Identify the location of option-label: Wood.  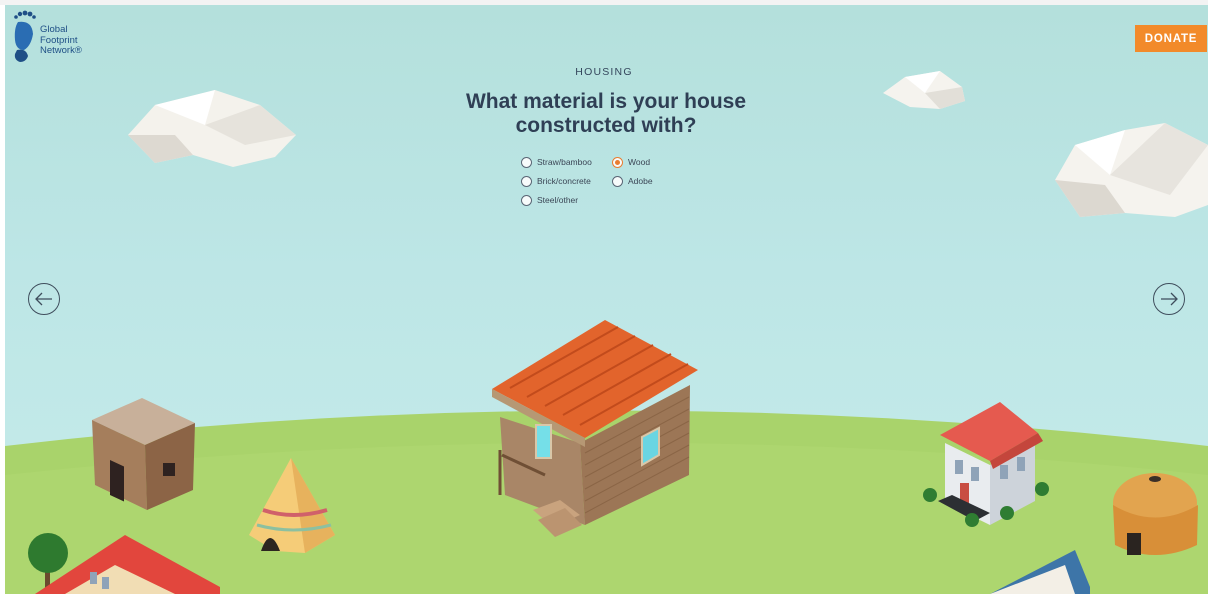
(639, 162).